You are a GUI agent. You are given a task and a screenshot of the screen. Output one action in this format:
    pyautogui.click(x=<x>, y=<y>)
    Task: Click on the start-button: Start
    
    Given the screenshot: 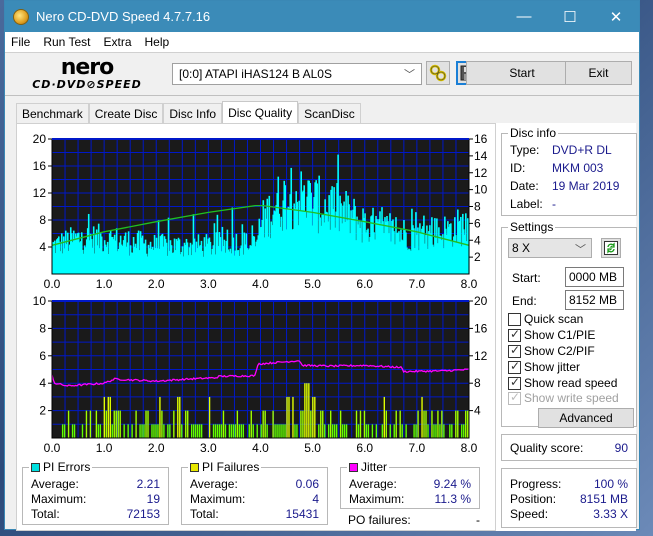 What is the action you would take?
    pyautogui.click(x=522, y=73)
    